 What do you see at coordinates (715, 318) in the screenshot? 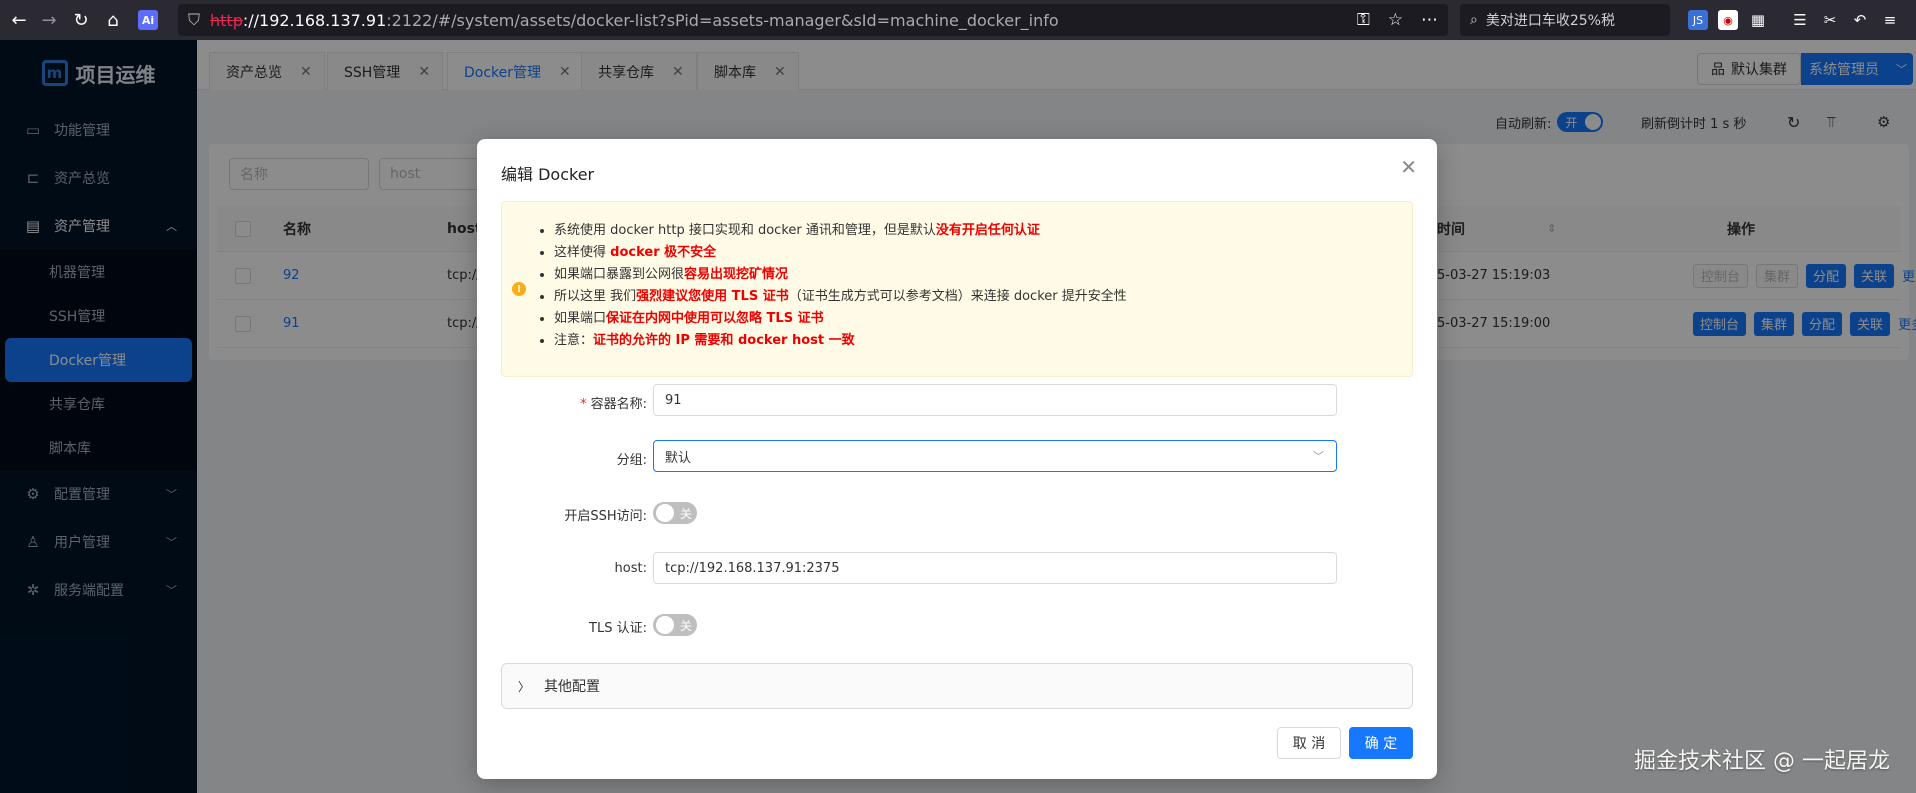
I see `warning-highlight: 保证在内网中使用可以忽略 TLS 证书` at bounding box center [715, 318].